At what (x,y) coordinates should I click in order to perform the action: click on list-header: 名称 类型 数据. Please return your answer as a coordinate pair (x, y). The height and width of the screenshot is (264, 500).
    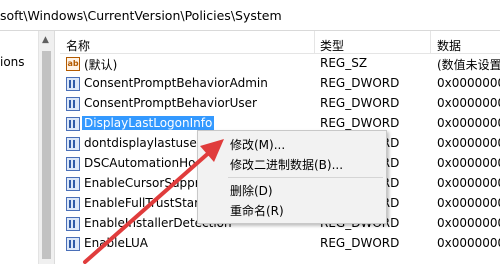
    Looking at the image, I should click on (280, 42).